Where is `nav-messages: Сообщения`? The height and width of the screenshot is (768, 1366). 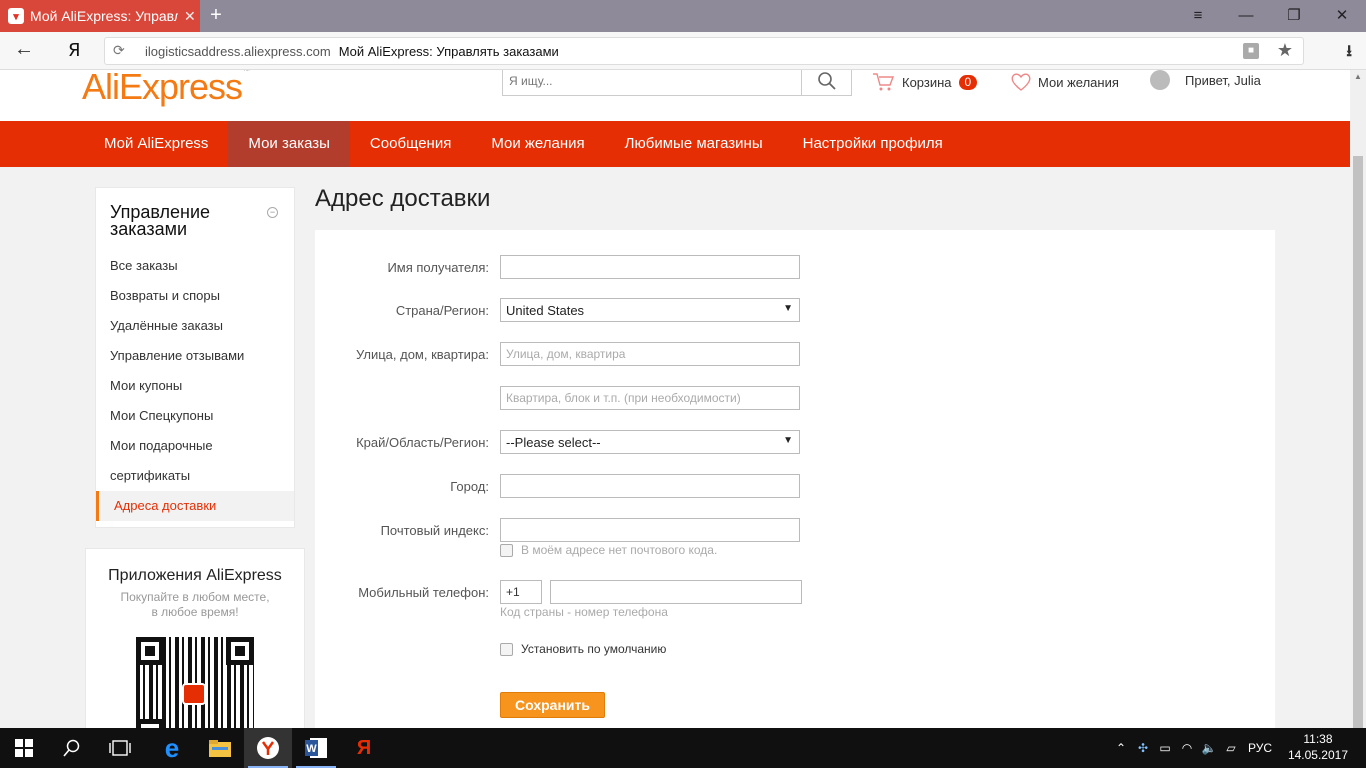 nav-messages: Сообщения is located at coordinates (410, 144).